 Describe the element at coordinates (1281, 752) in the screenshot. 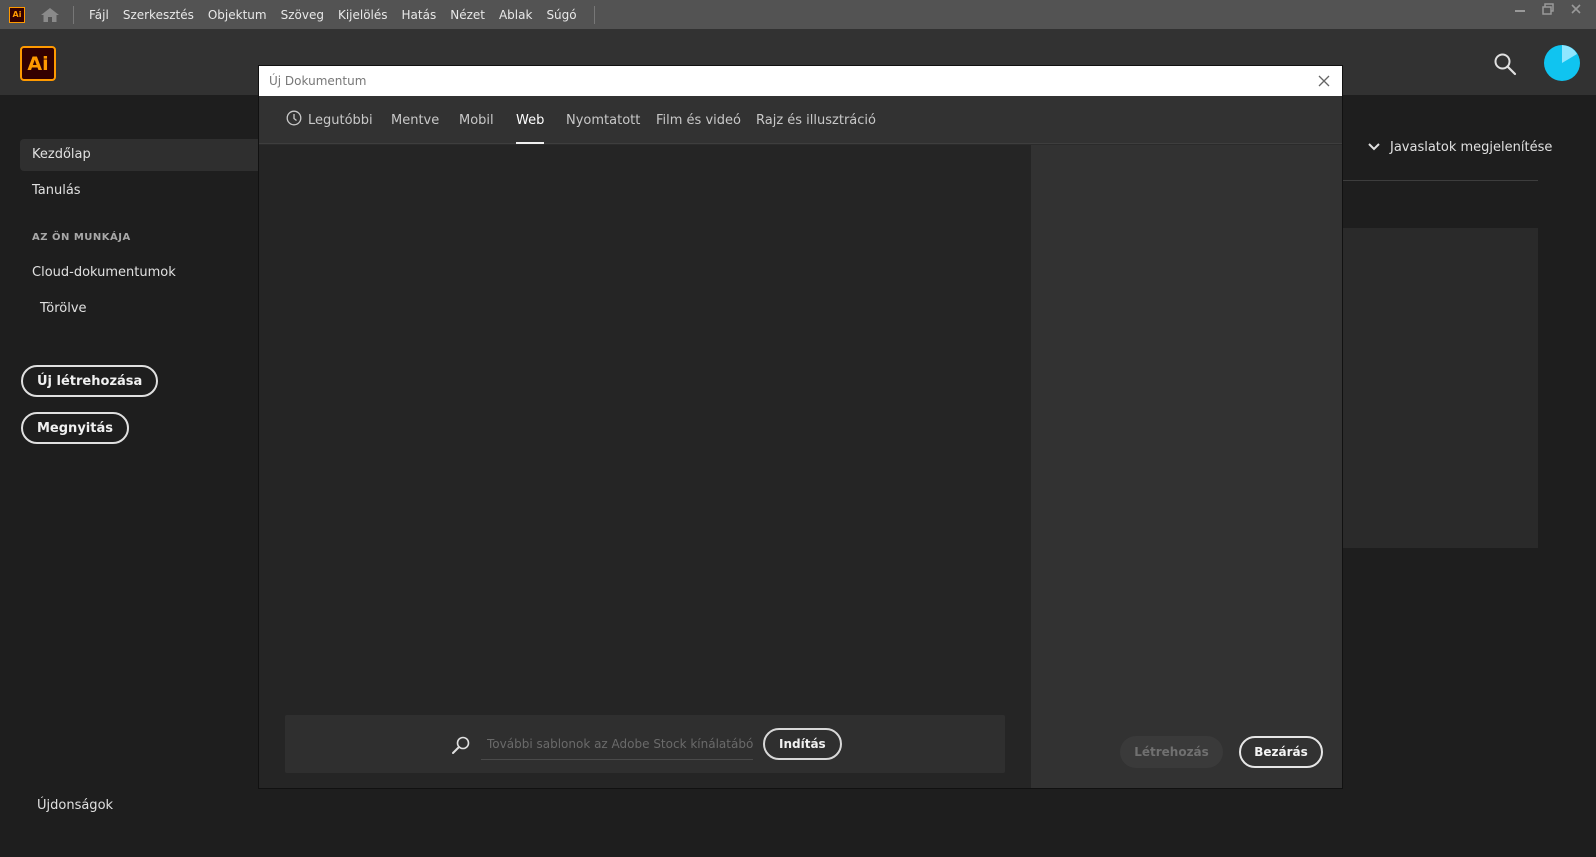

I see `close-button: Bezárás` at that location.